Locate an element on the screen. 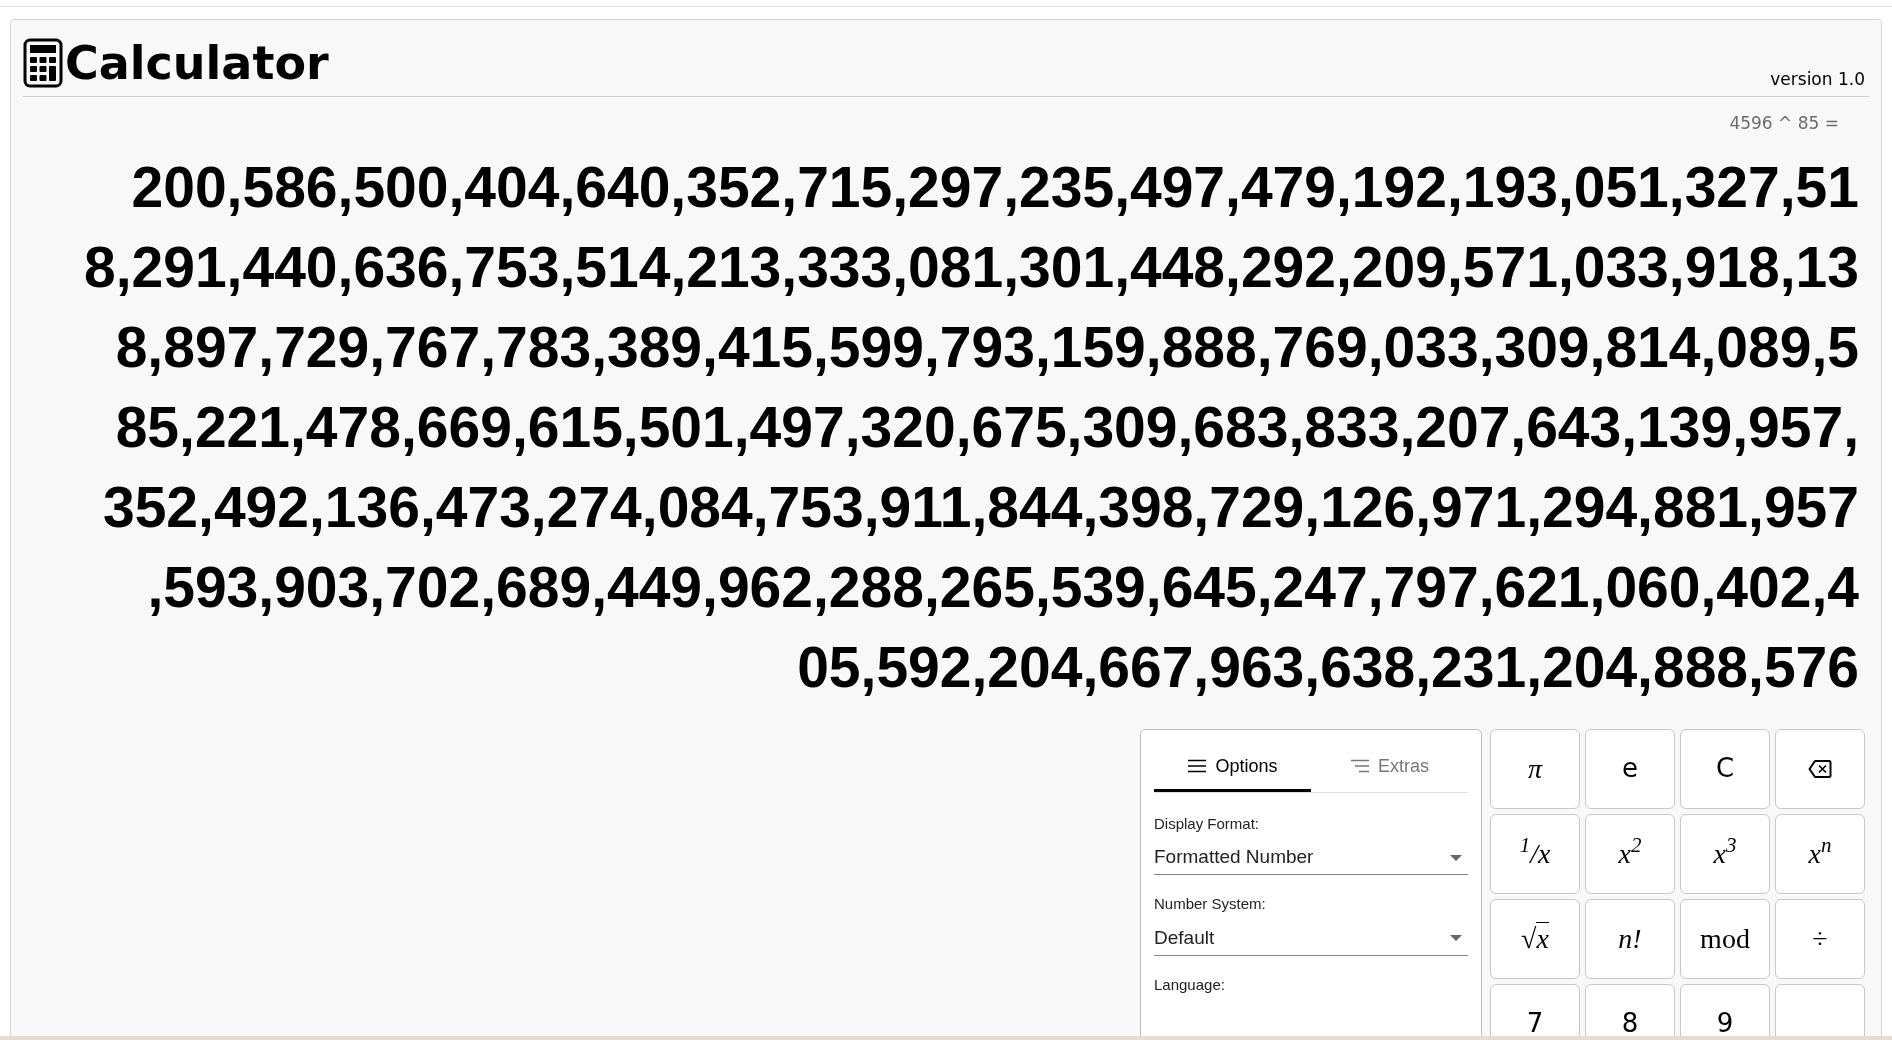 The image size is (1892, 1040). keypad-key is located at coordinates (1820, 768).